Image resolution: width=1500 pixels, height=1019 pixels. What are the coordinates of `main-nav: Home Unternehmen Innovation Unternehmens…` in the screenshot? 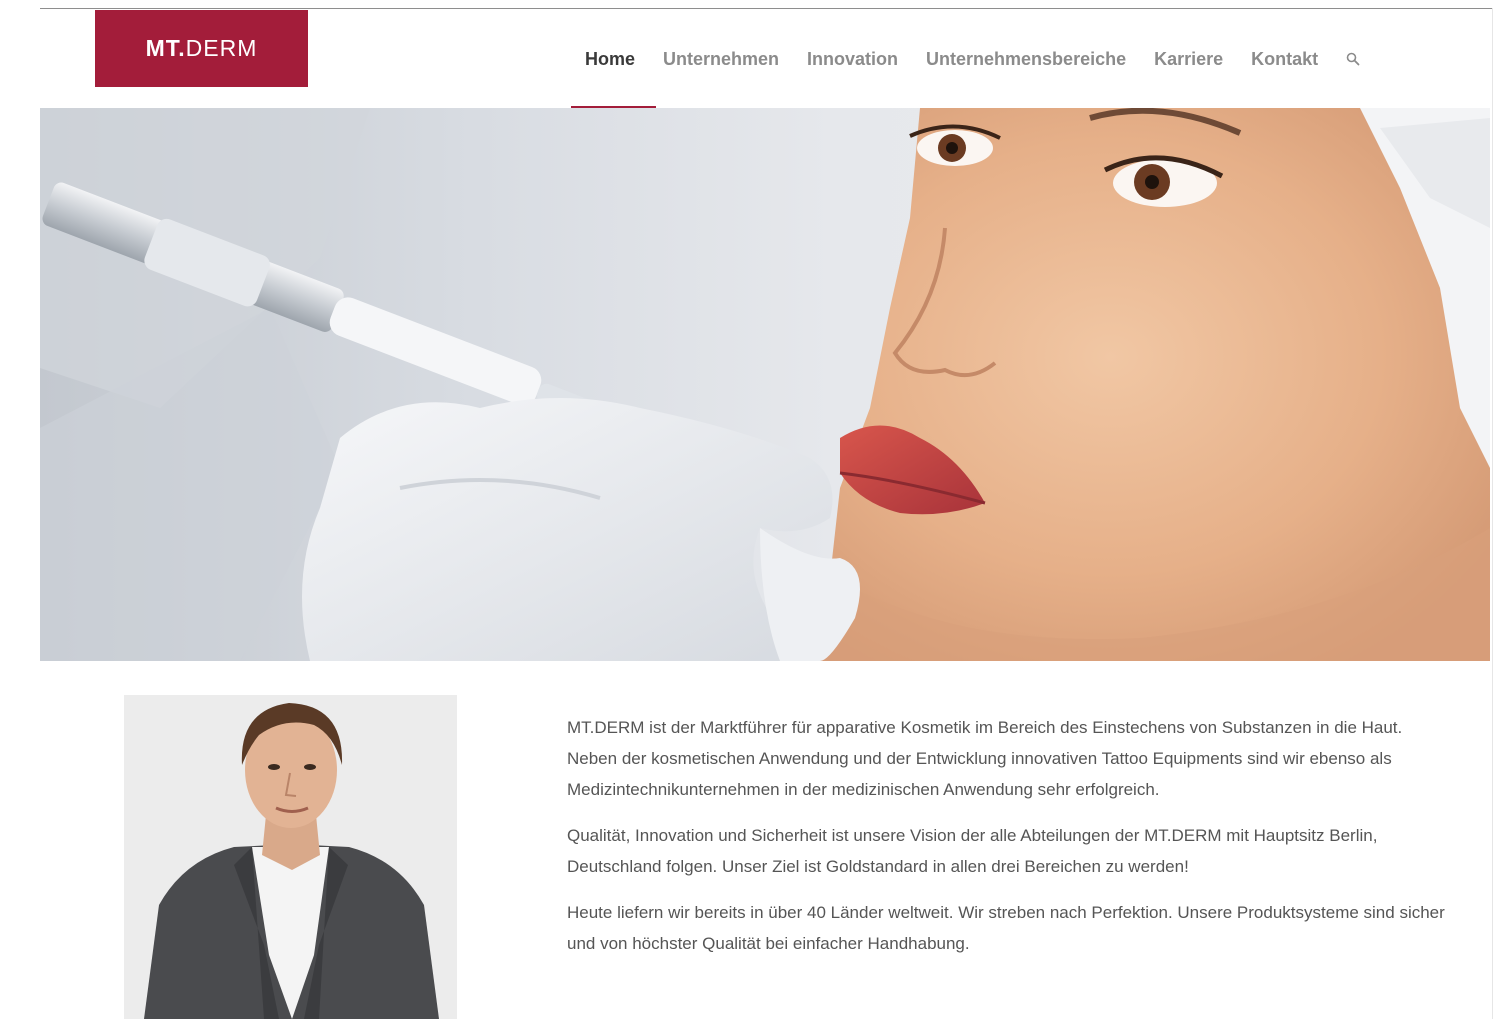 It's located at (970, 59).